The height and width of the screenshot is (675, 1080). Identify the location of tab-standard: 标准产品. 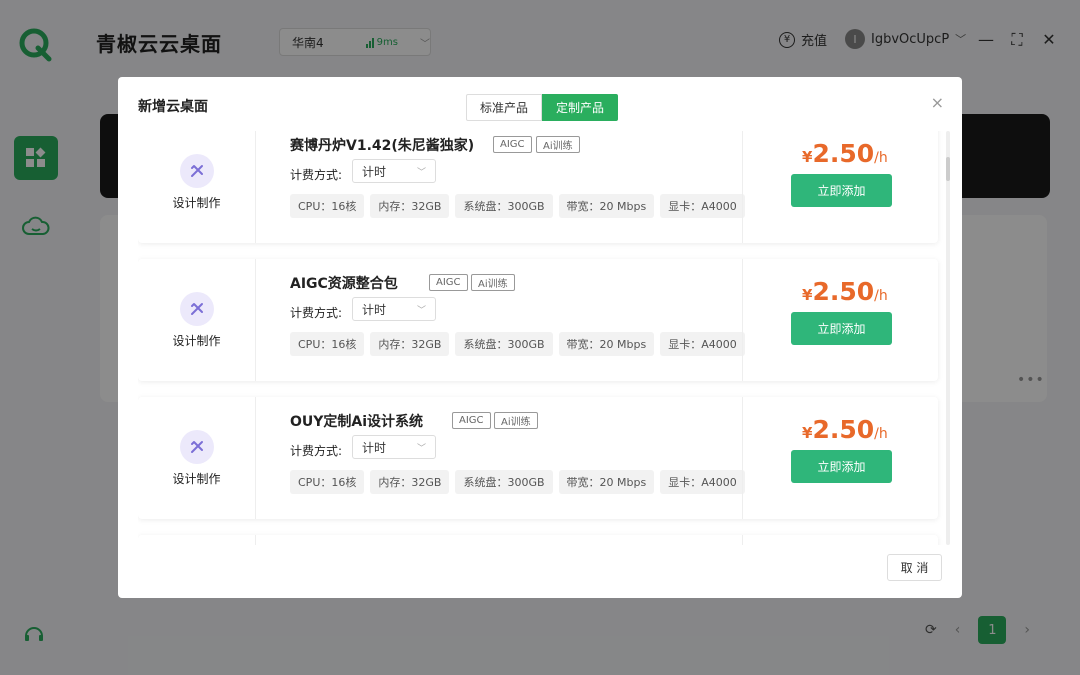
(504, 107).